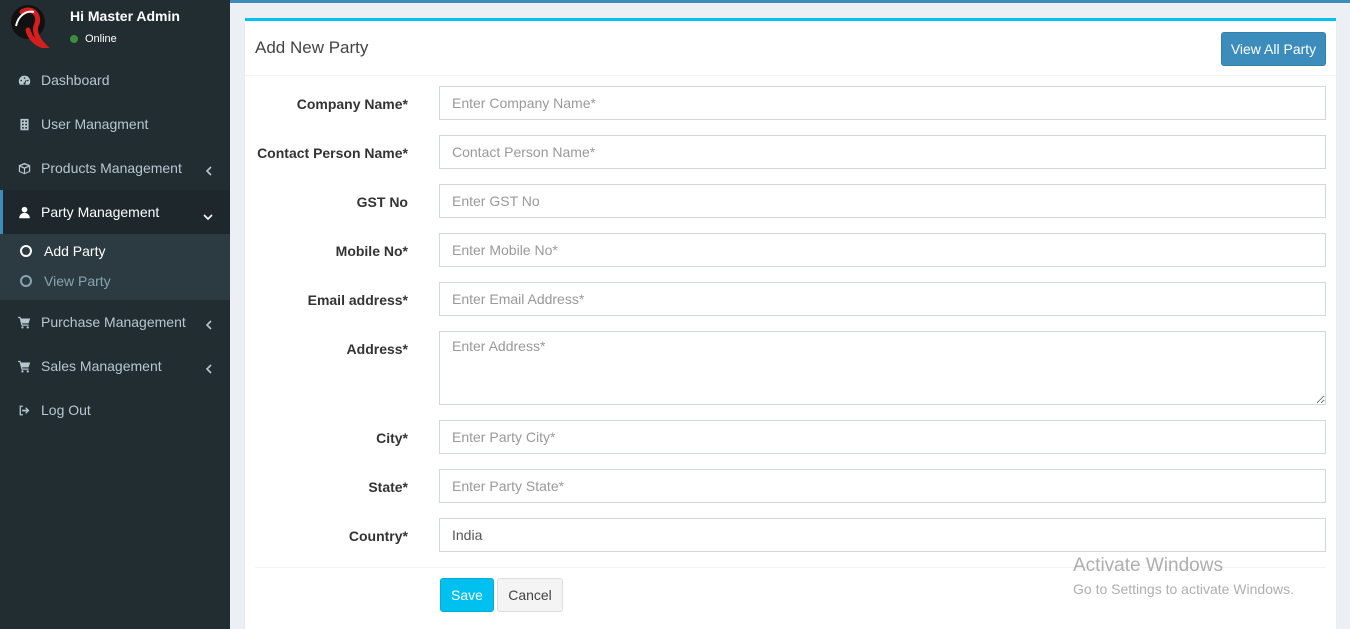 The width and height of the screenshot is (1350, 629). Describe the element at coordinates (75, 80) in the screenshot. I see `sidebar-item-label: Dashboard` at that location.